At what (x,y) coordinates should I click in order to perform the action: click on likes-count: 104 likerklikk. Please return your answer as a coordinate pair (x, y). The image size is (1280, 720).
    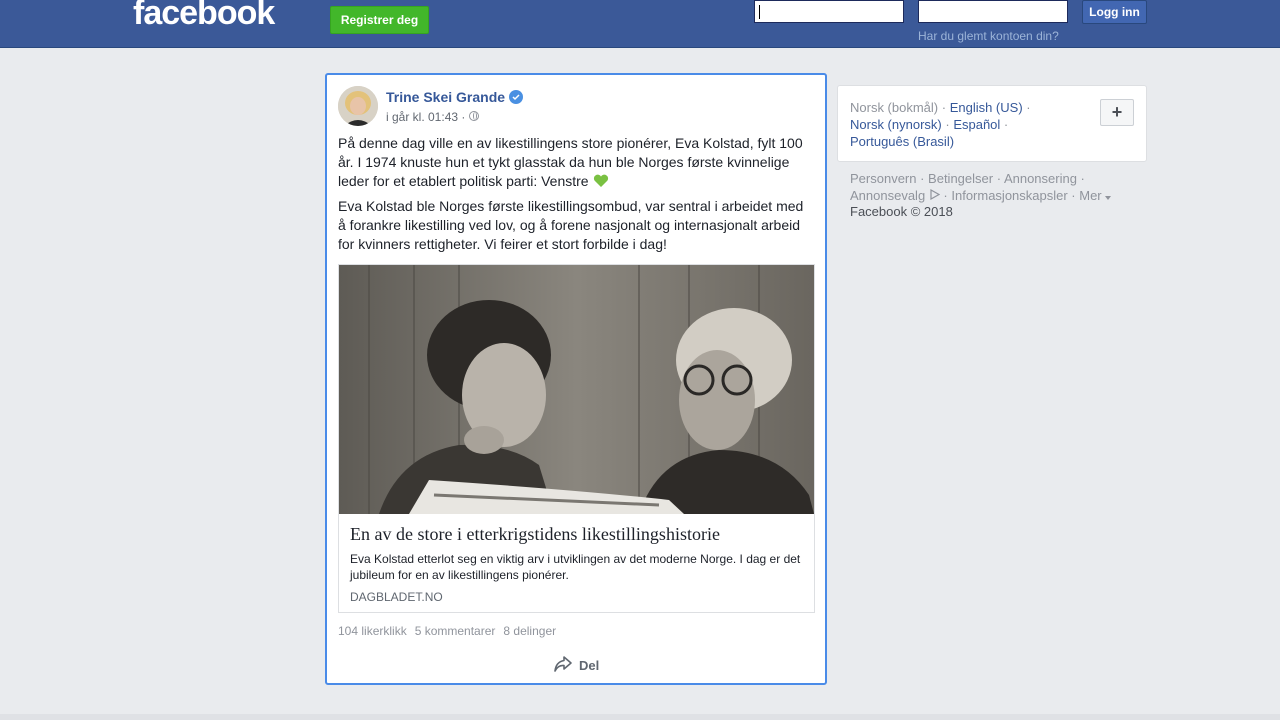
    Looking at the image, I should click on (372, 631).